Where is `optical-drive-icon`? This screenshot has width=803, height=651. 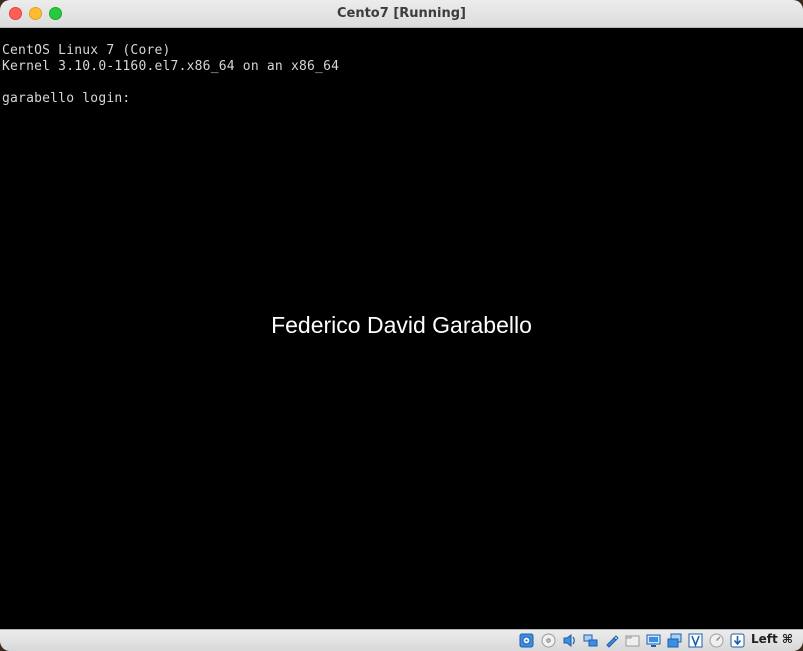 optical-drive-icon is located at coordinates (548, 640).